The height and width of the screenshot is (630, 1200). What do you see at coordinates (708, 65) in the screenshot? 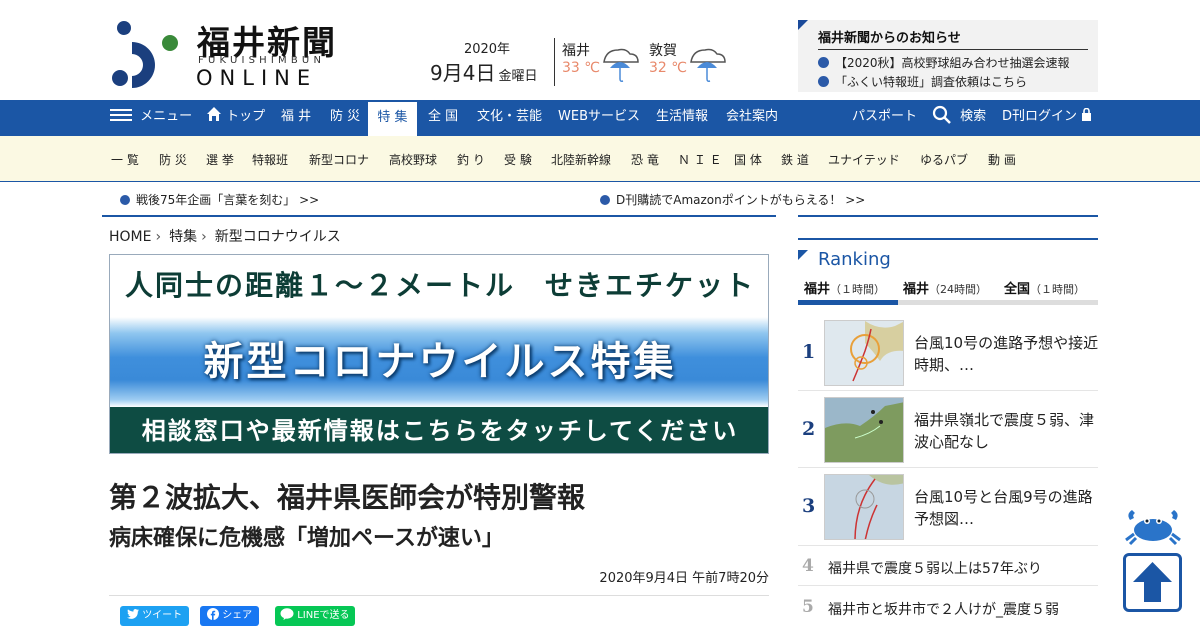
I see `umbrella-rain-icon` at bounding box center [708, 65].